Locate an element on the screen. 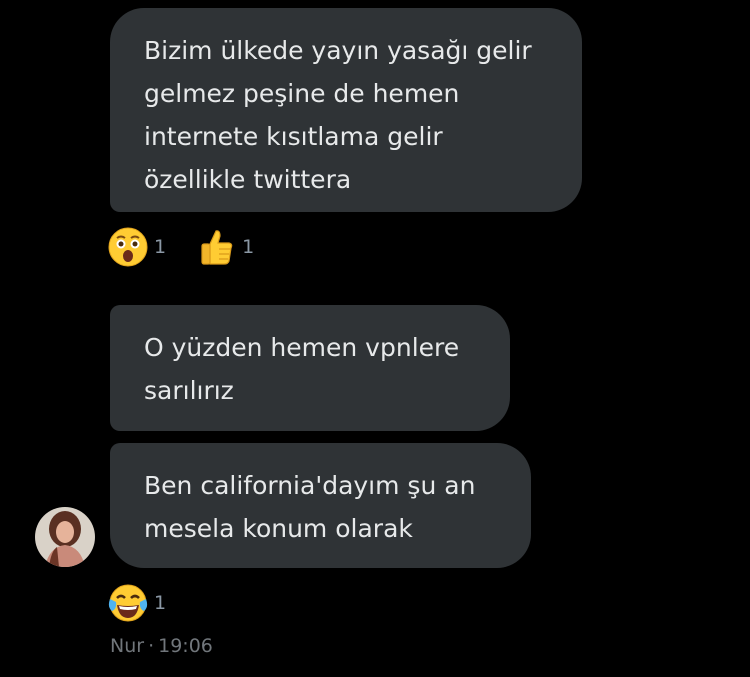 This screenshot has width=750, height=677. reactions-row-1: 1 1 is located at coordinates (196, 247).